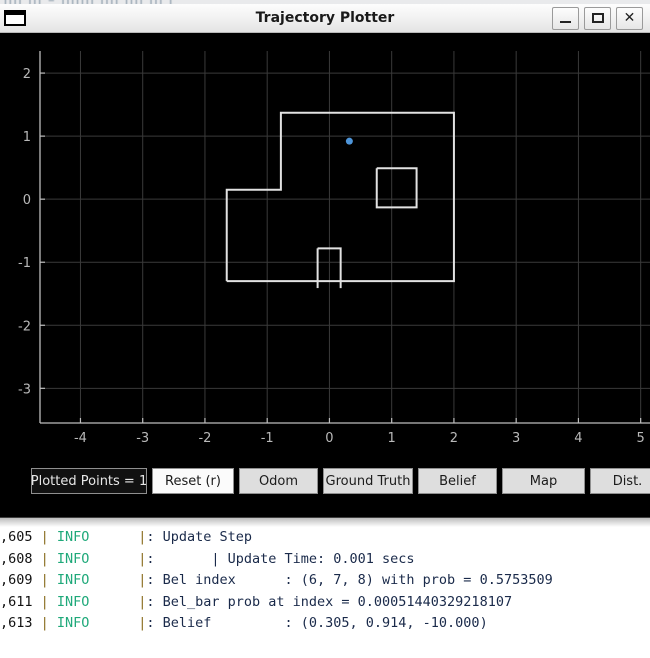 This screenshot has width=650, height=658. Describe the element at coordinates (24, 263) in the screenshot. I see `y-tick-label: -1` at that location.